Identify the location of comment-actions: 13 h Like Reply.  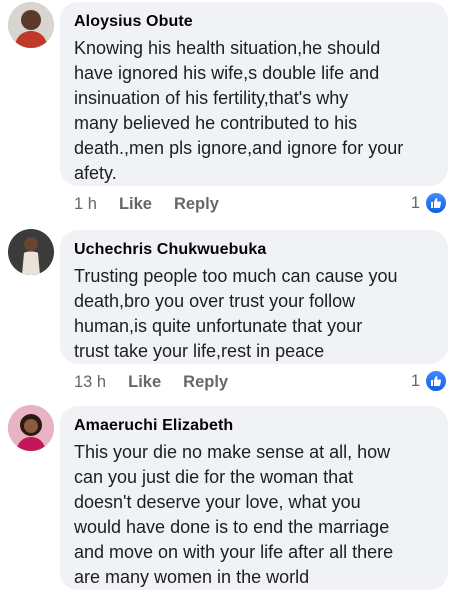
(151, 382).